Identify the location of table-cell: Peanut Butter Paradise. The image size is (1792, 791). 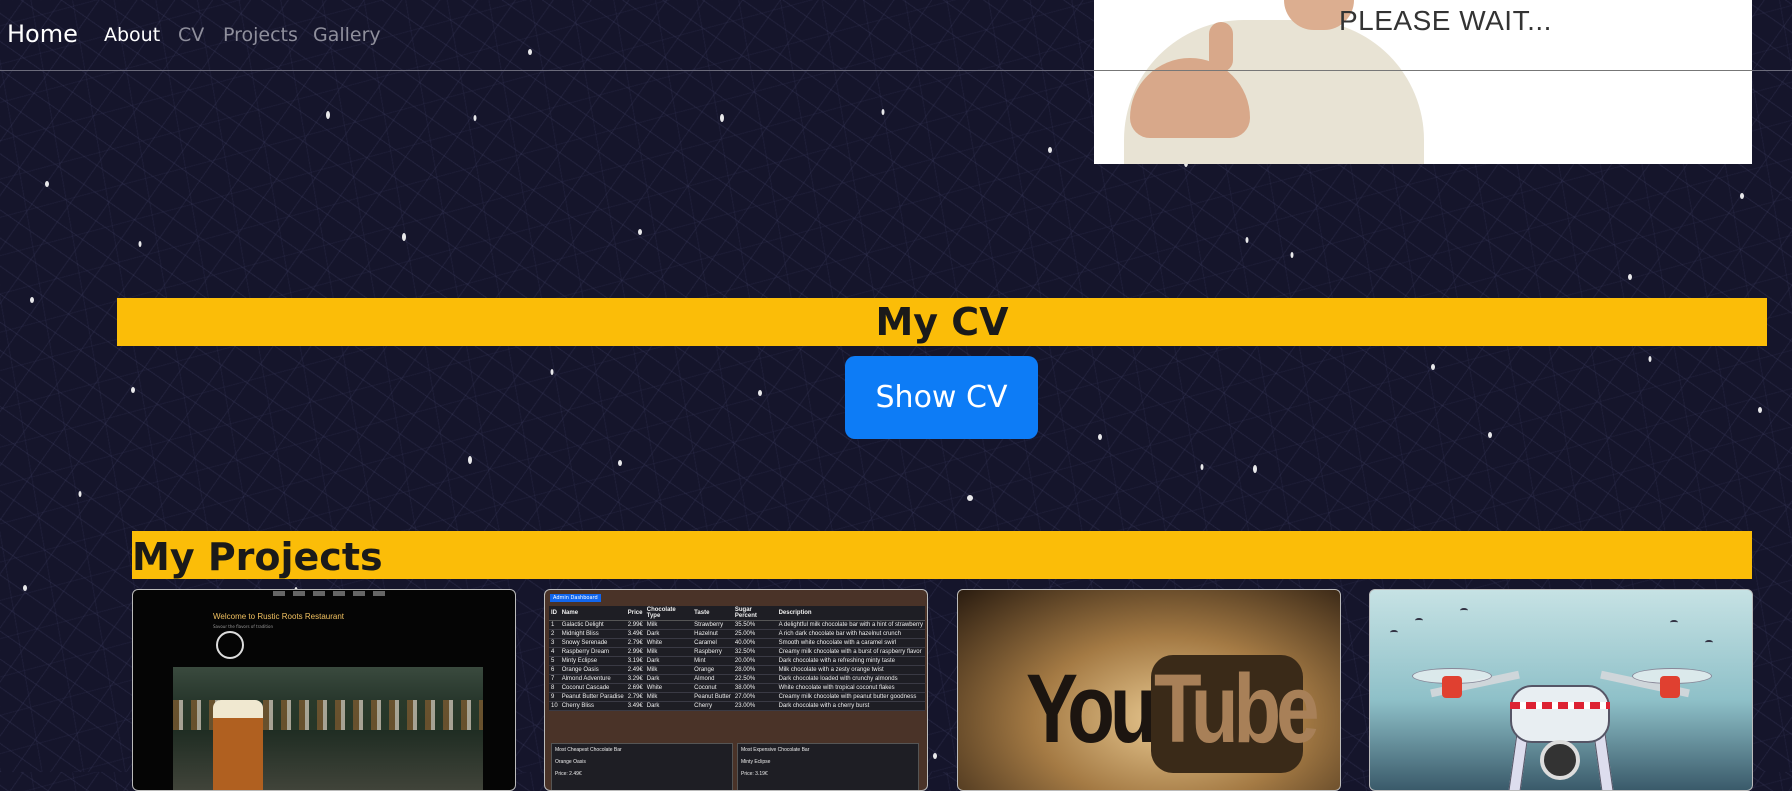
(592, 697).